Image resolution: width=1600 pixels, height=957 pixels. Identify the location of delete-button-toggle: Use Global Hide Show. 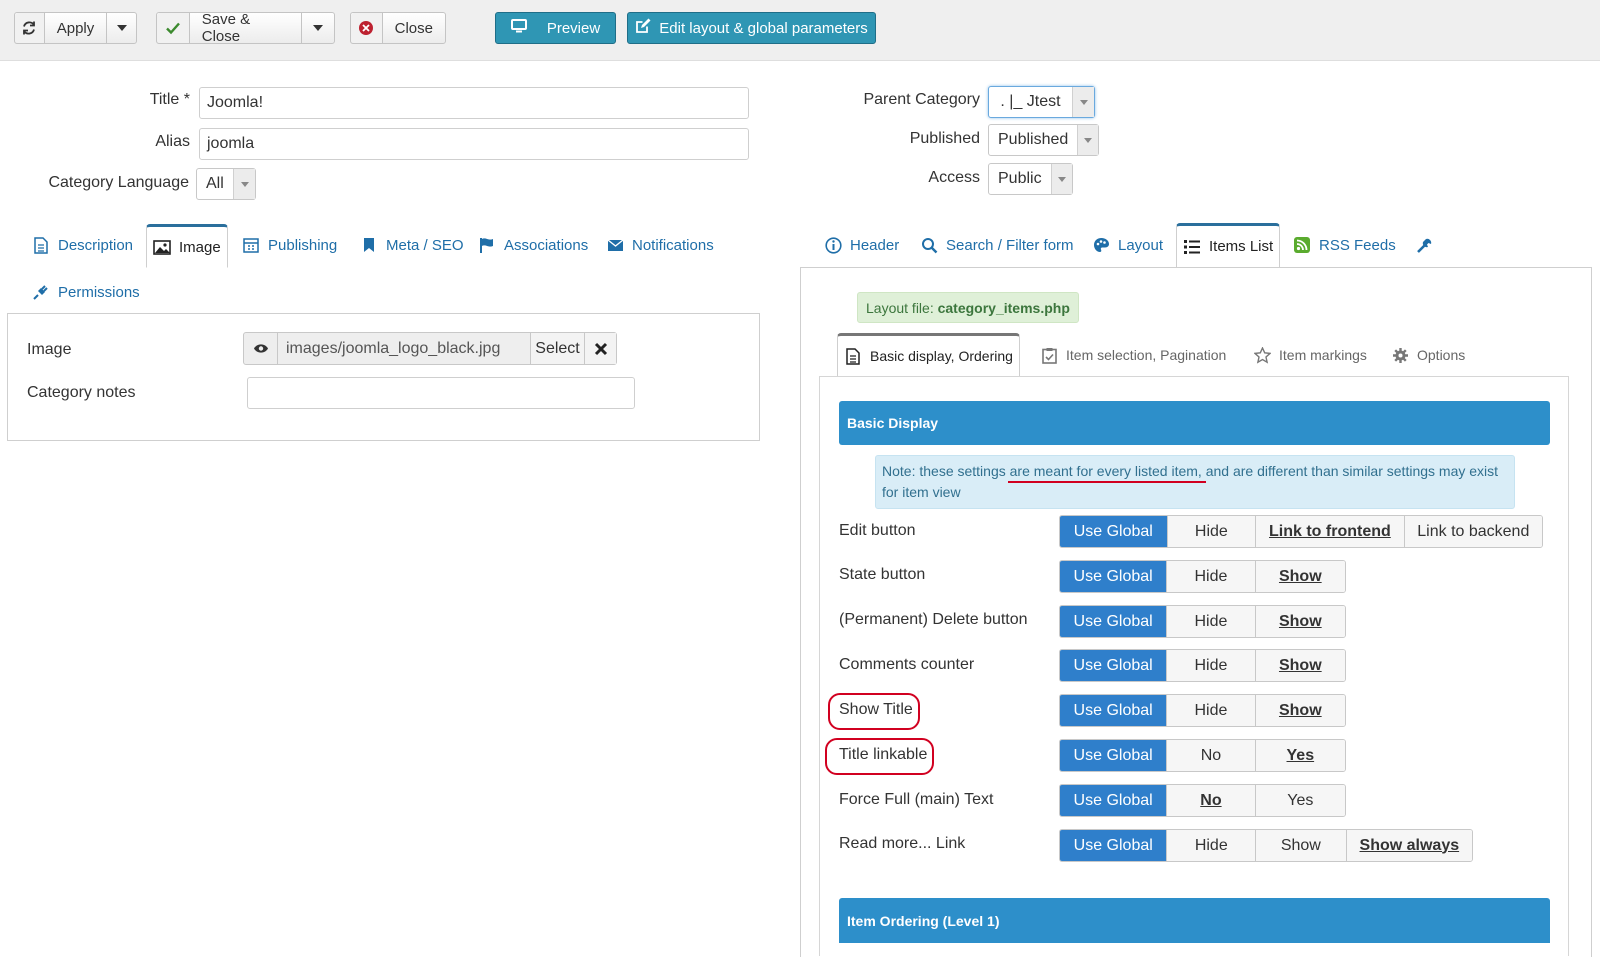
(1202, 621).